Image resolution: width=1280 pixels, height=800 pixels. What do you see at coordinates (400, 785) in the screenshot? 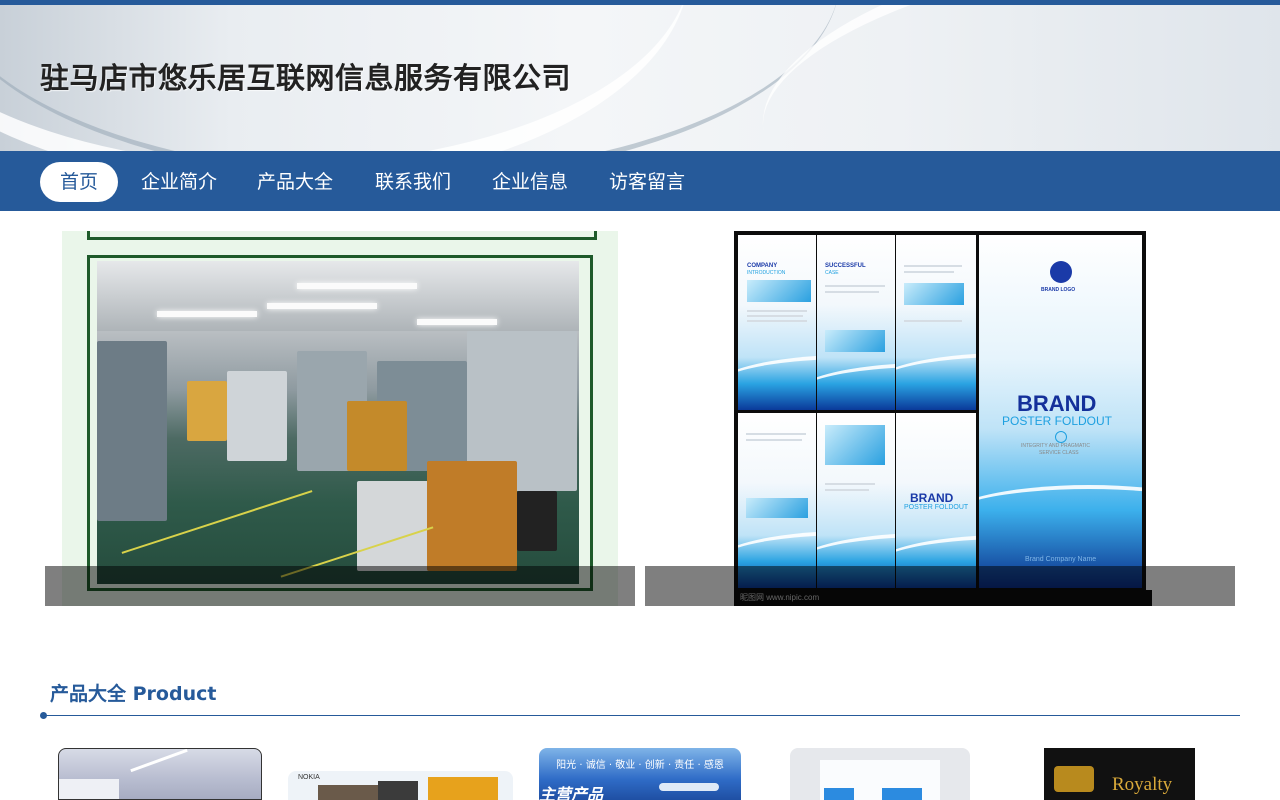
I see `product-thumb-2: NOKIA` at bounding box center [400, 785].